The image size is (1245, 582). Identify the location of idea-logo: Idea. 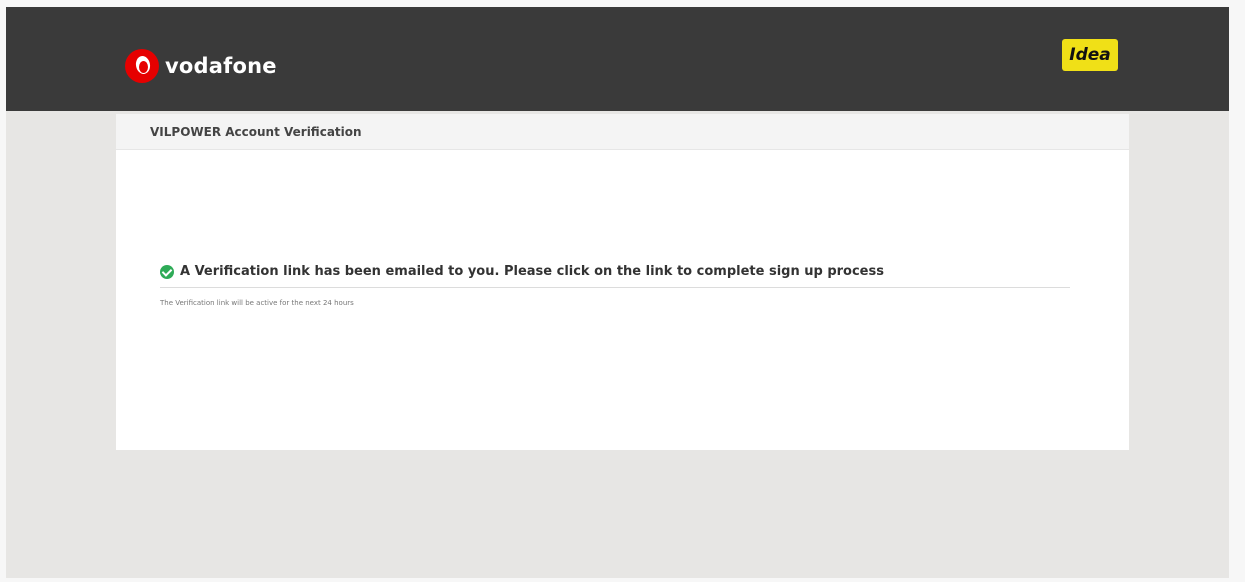
(1090, 55).